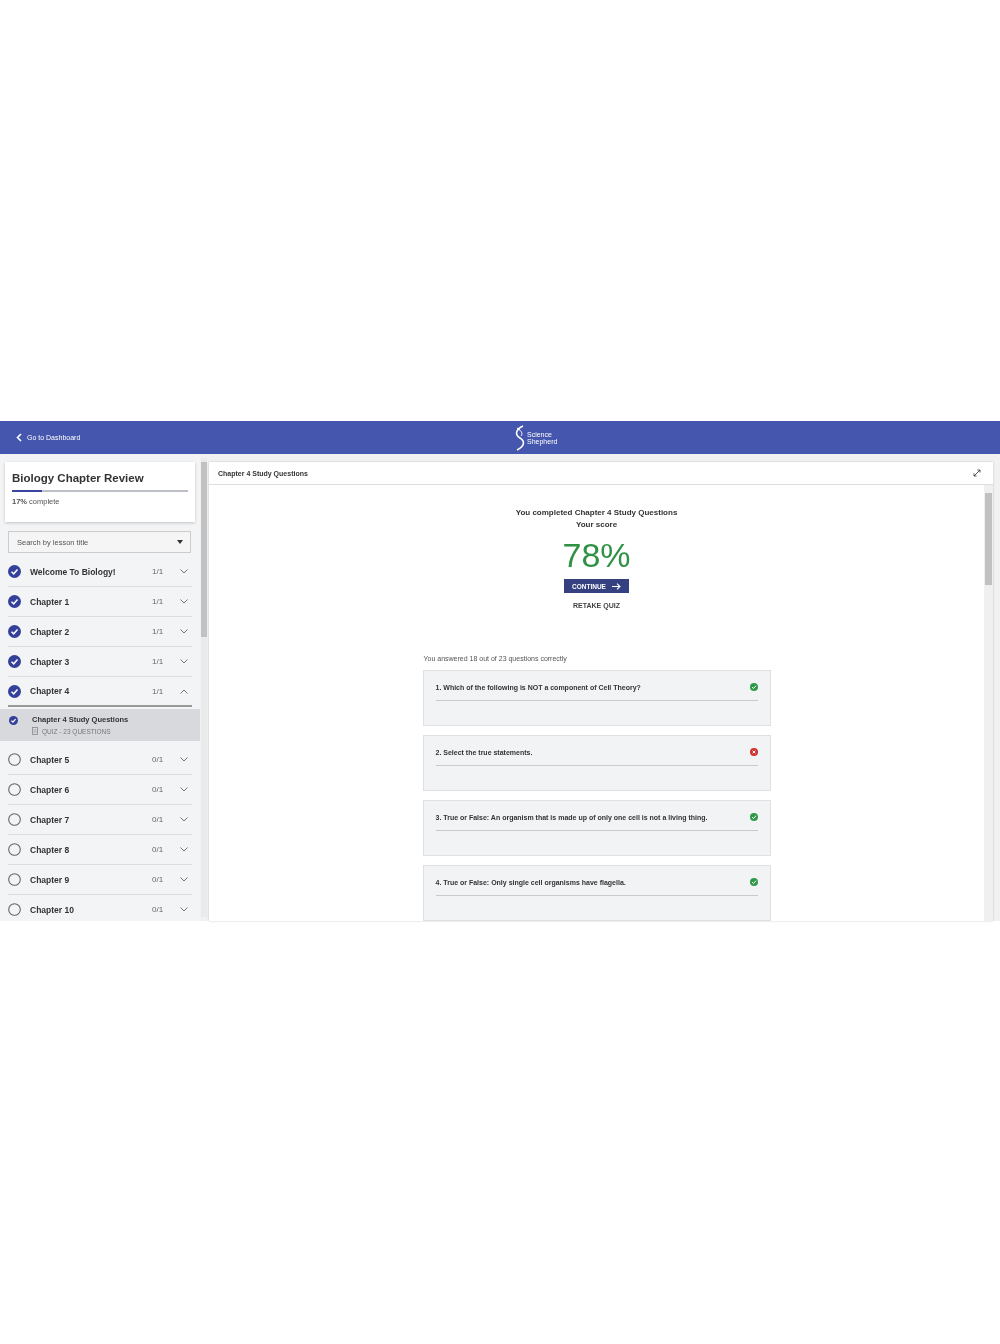 The image size is (1000, 1344). Describe the element at coordinates (100, 692) in the screenshot. I see `chapter-item: Chapter 4 1/1` at that location.